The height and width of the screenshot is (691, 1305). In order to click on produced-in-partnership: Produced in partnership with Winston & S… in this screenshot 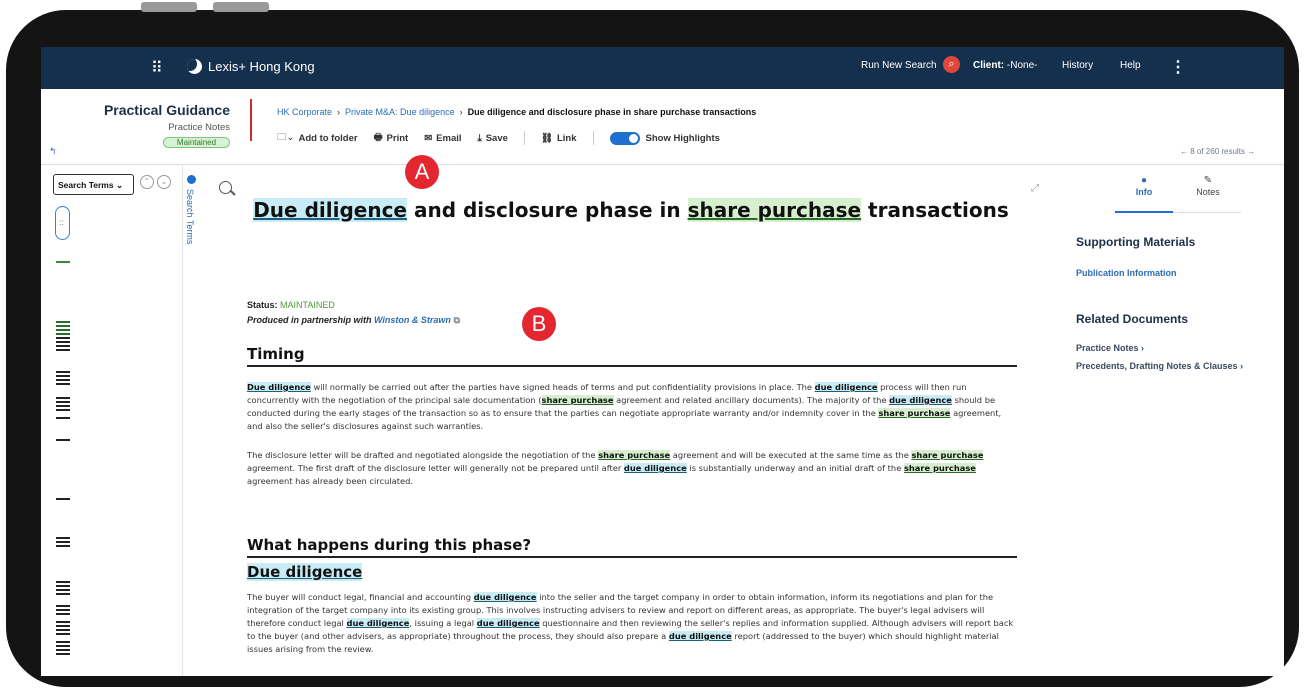, I will do `click(353, 320)`.